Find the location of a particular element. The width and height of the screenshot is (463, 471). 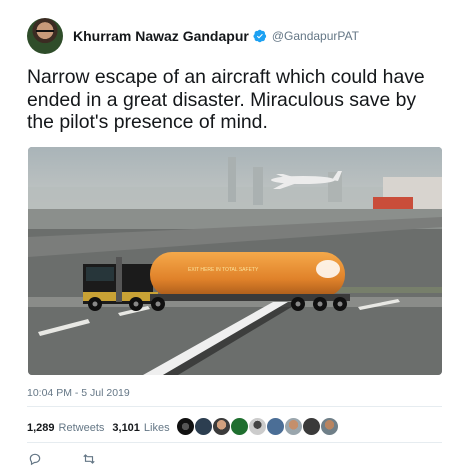

tanker-text: EXIT HERE IN TOTAL SAFETY is located at coordinates (223, 270).